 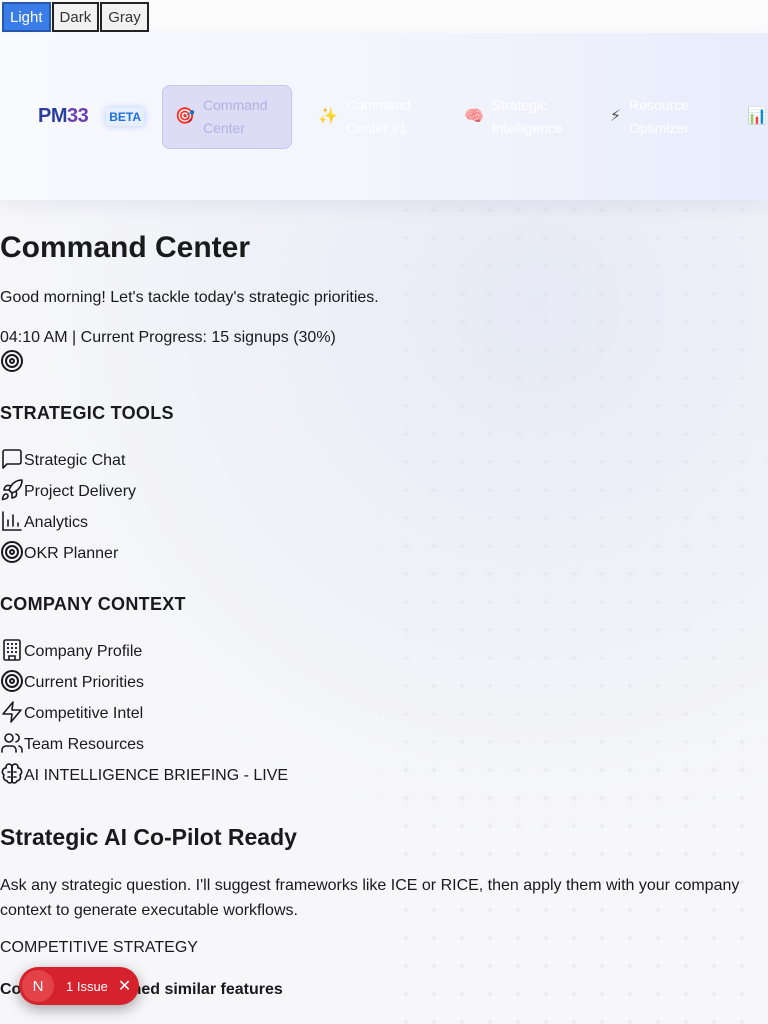 I want to click on bar-chart-icon: 📊, so click(x=757, y=116).